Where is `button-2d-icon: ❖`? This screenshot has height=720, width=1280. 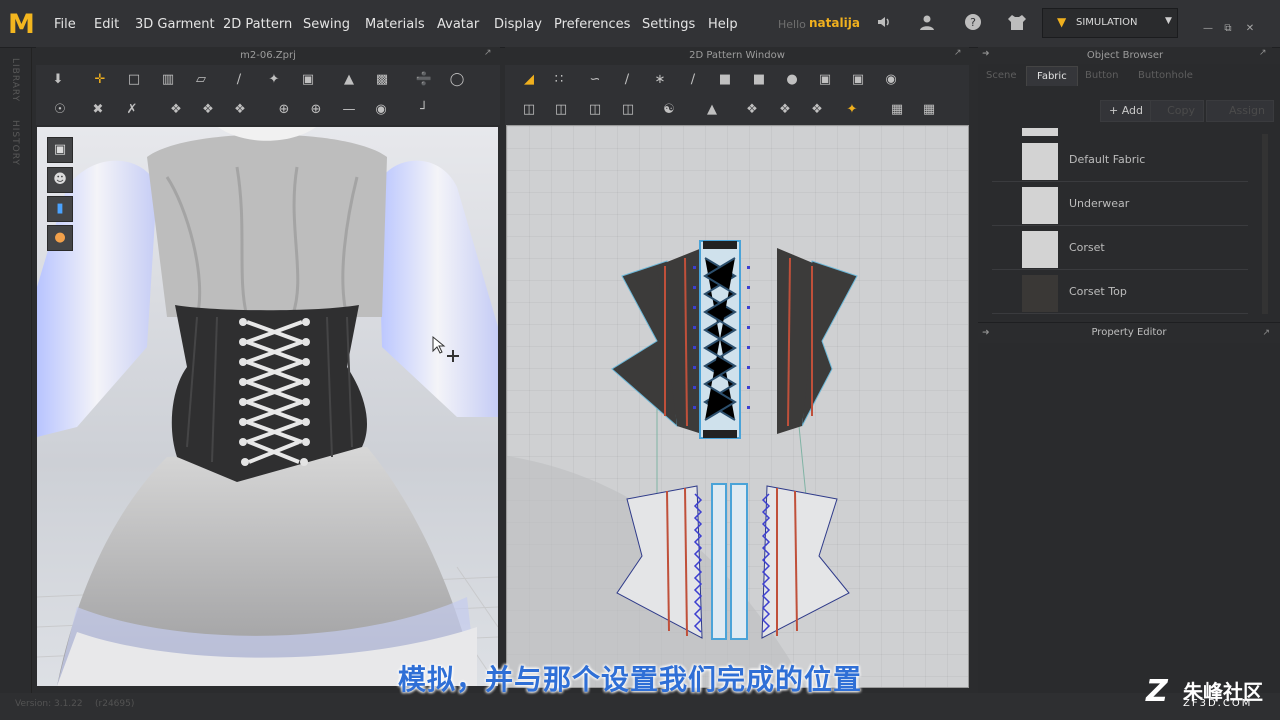 button-2d-icon: ❖ is located at coordinates (752, 110).